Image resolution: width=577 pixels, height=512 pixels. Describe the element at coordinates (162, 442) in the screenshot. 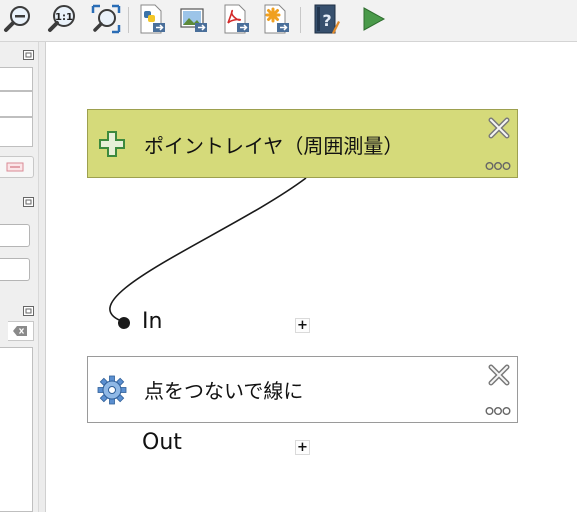

I see `output-port-label: Out` at that location.